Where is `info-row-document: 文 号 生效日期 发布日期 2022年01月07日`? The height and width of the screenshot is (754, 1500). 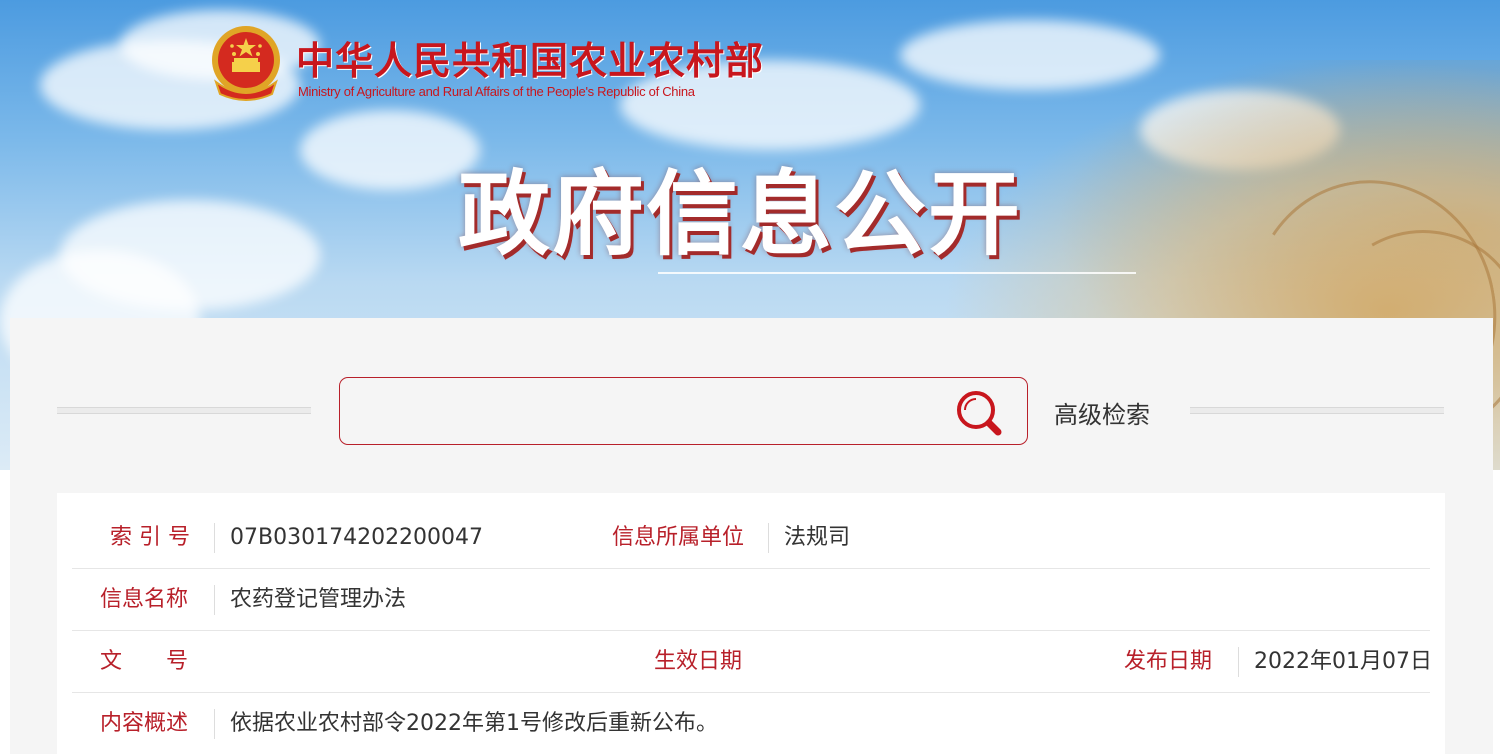 info-row-document: 文 号 生效日期 发布日期 2022年01月07日 is located at coordinates (752, 662).